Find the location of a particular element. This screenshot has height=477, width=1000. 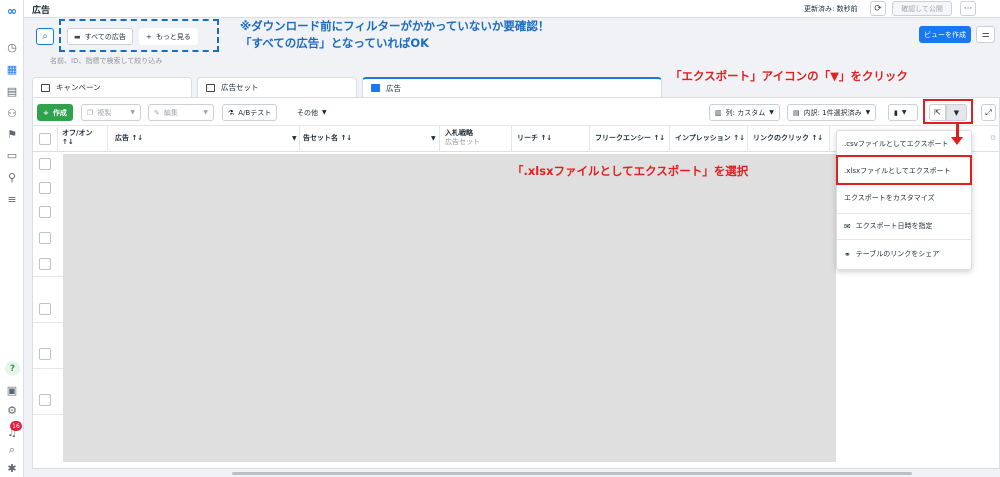

business-icon: ⚲ is located at coordinates (12, 177).